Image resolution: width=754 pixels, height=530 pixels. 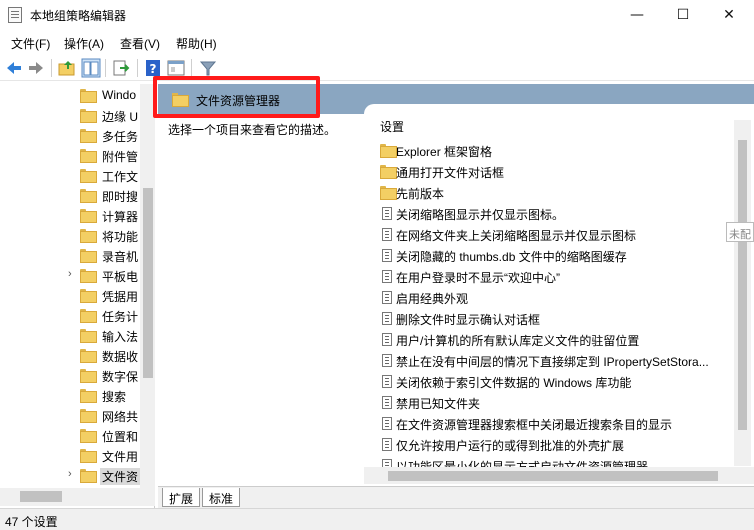 I want to click on tree-scroll-thumb, so click(x=148, y=283).